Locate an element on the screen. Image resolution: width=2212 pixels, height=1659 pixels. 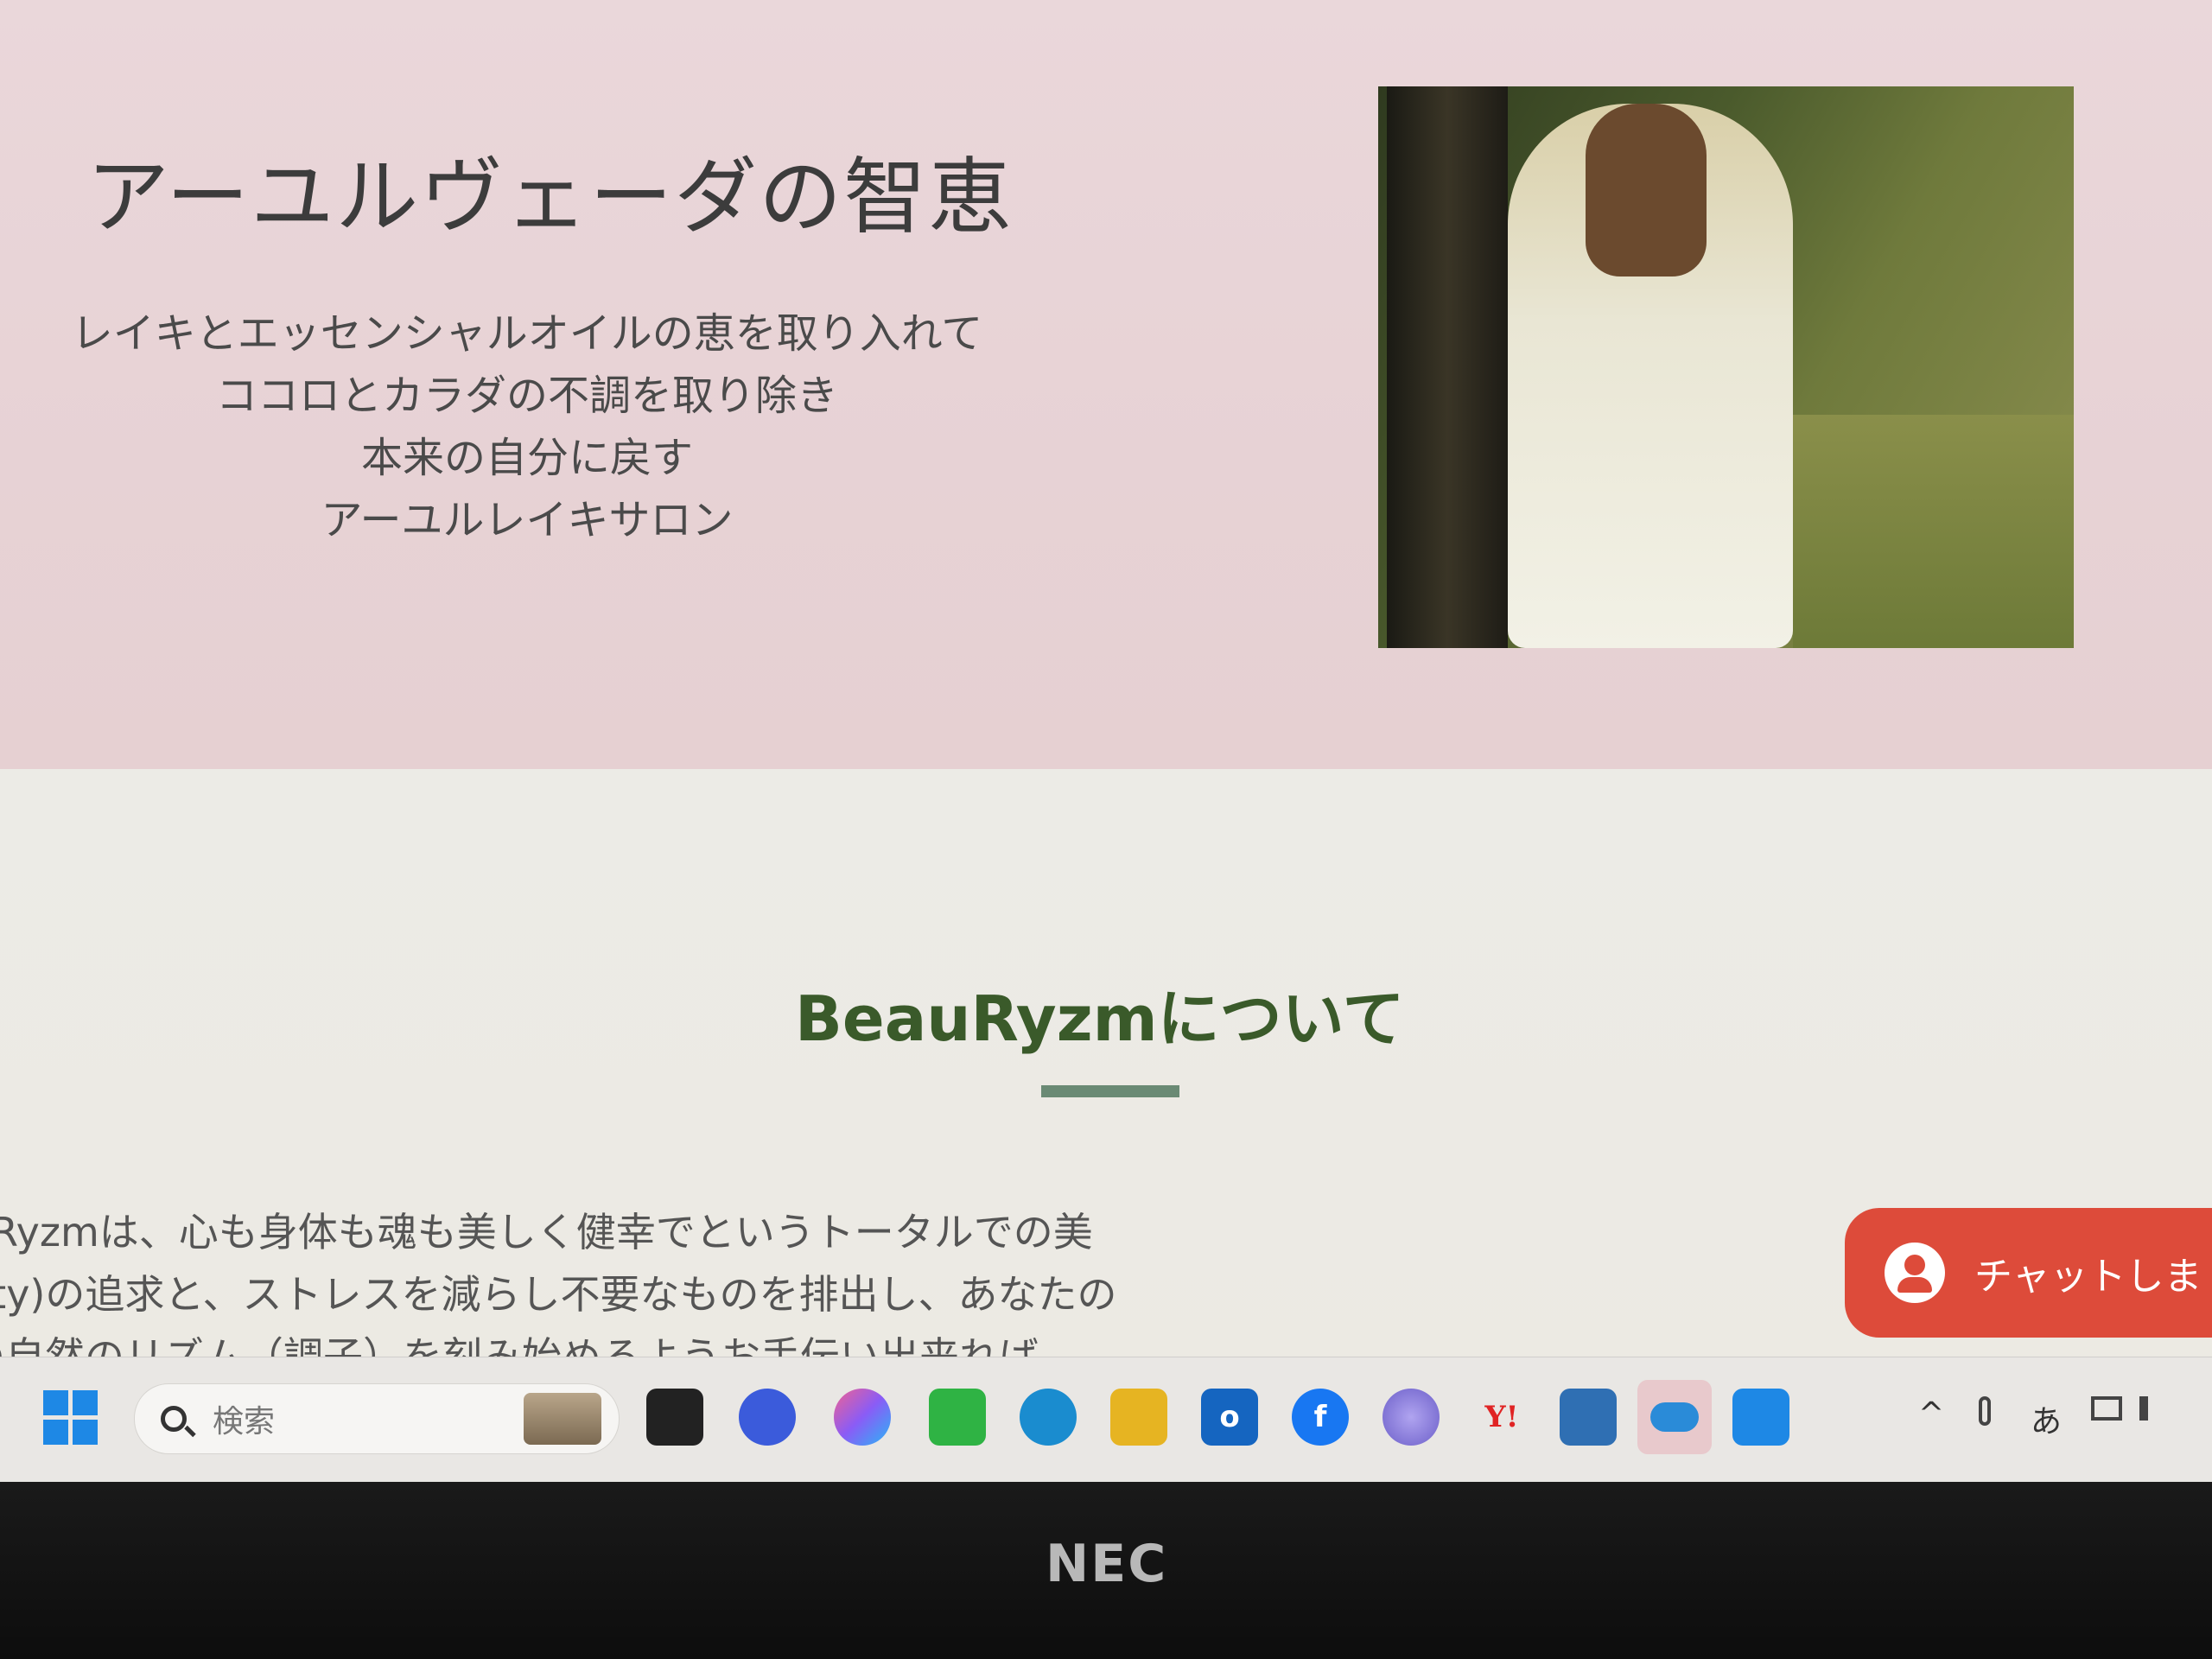
photo-background-field is located at coordinates (1933, 531).